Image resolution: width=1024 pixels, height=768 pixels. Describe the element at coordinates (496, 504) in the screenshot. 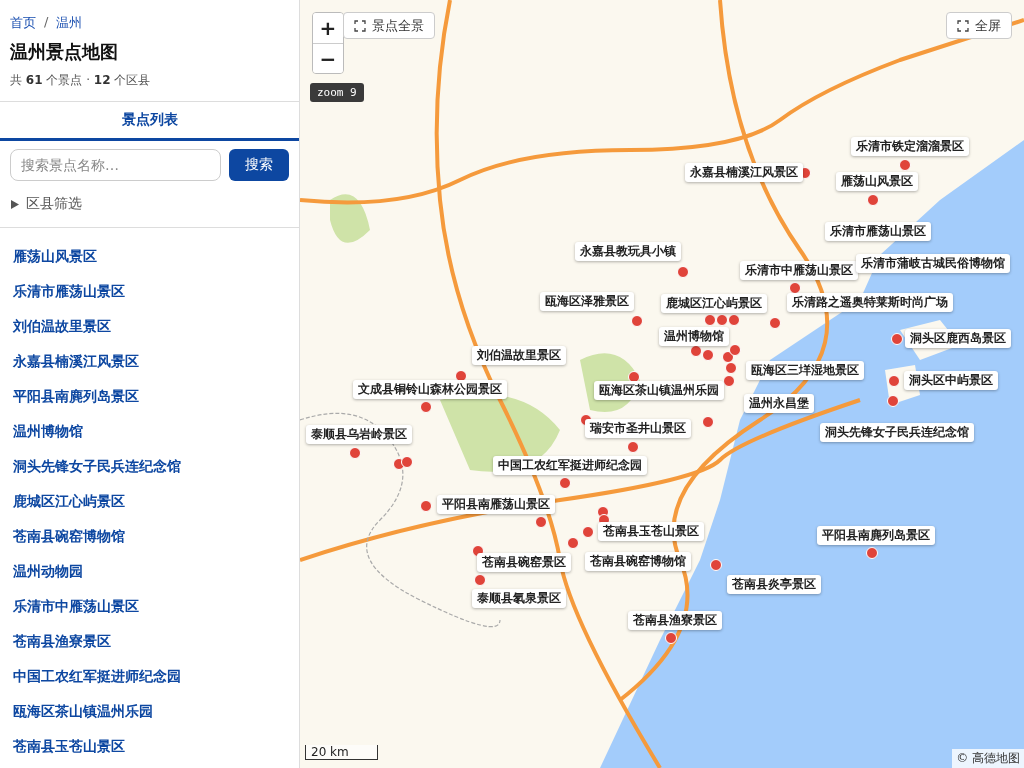

I see `marker-label: 平阳县南雁荡山景区` at that location.